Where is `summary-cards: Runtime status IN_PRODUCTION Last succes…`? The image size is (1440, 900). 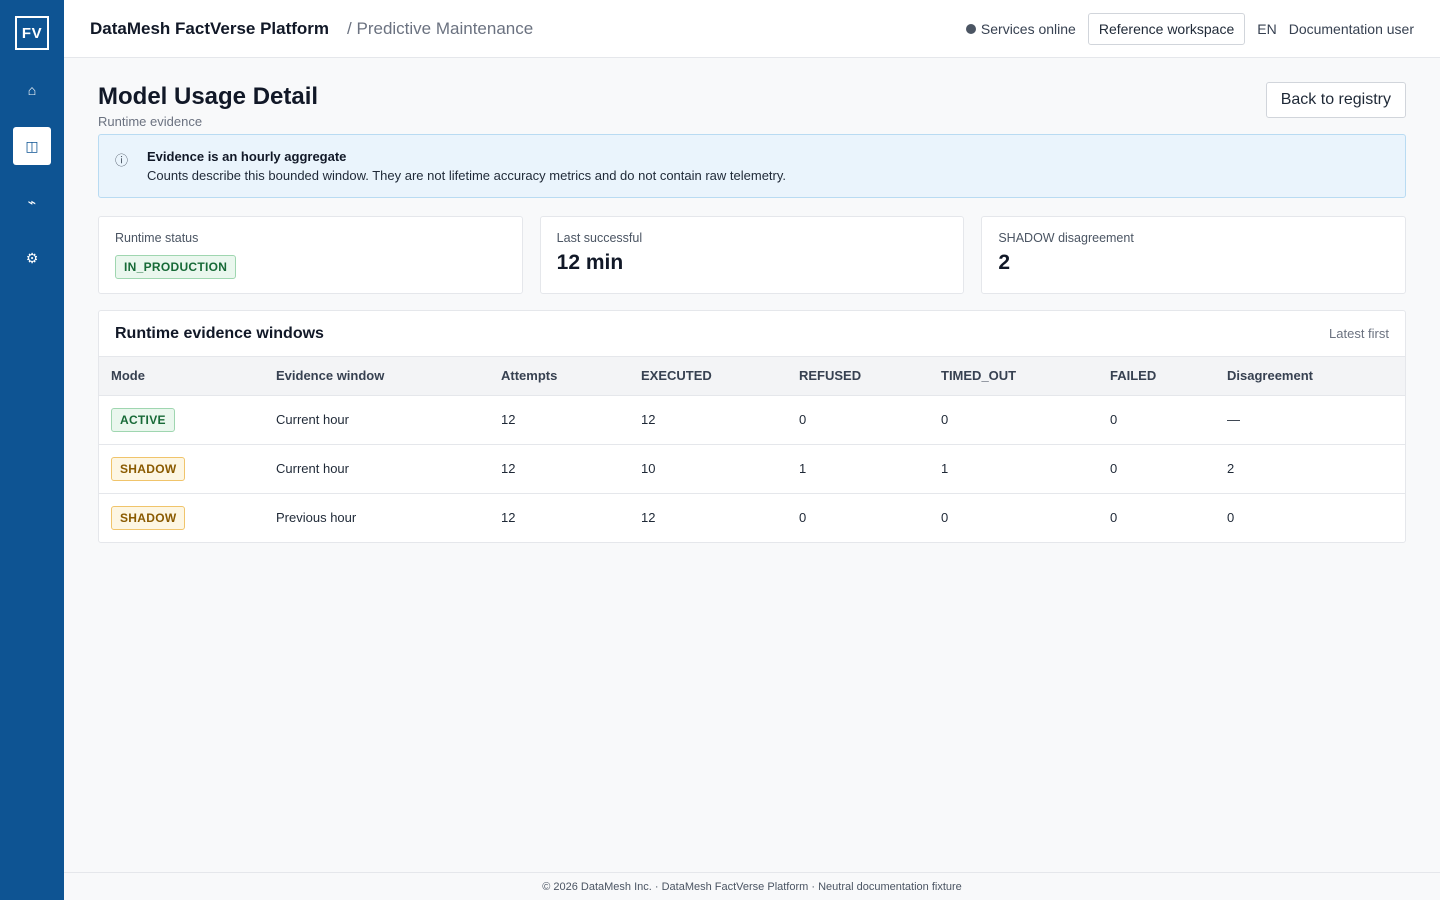
summary-cards: Runtime status IN_PRODUCTION Last succes… is located at coordinates (752, 255).